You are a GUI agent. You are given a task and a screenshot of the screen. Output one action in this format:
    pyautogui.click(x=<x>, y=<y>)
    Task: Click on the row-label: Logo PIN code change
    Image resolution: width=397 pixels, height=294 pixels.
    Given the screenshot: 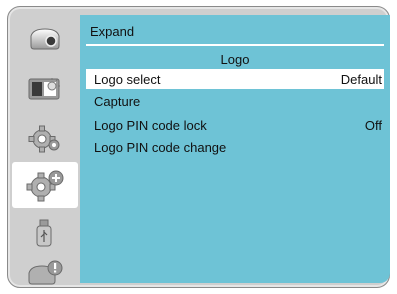 What is the action you would take?
    pyautogui.click(x=160, y=147)
    